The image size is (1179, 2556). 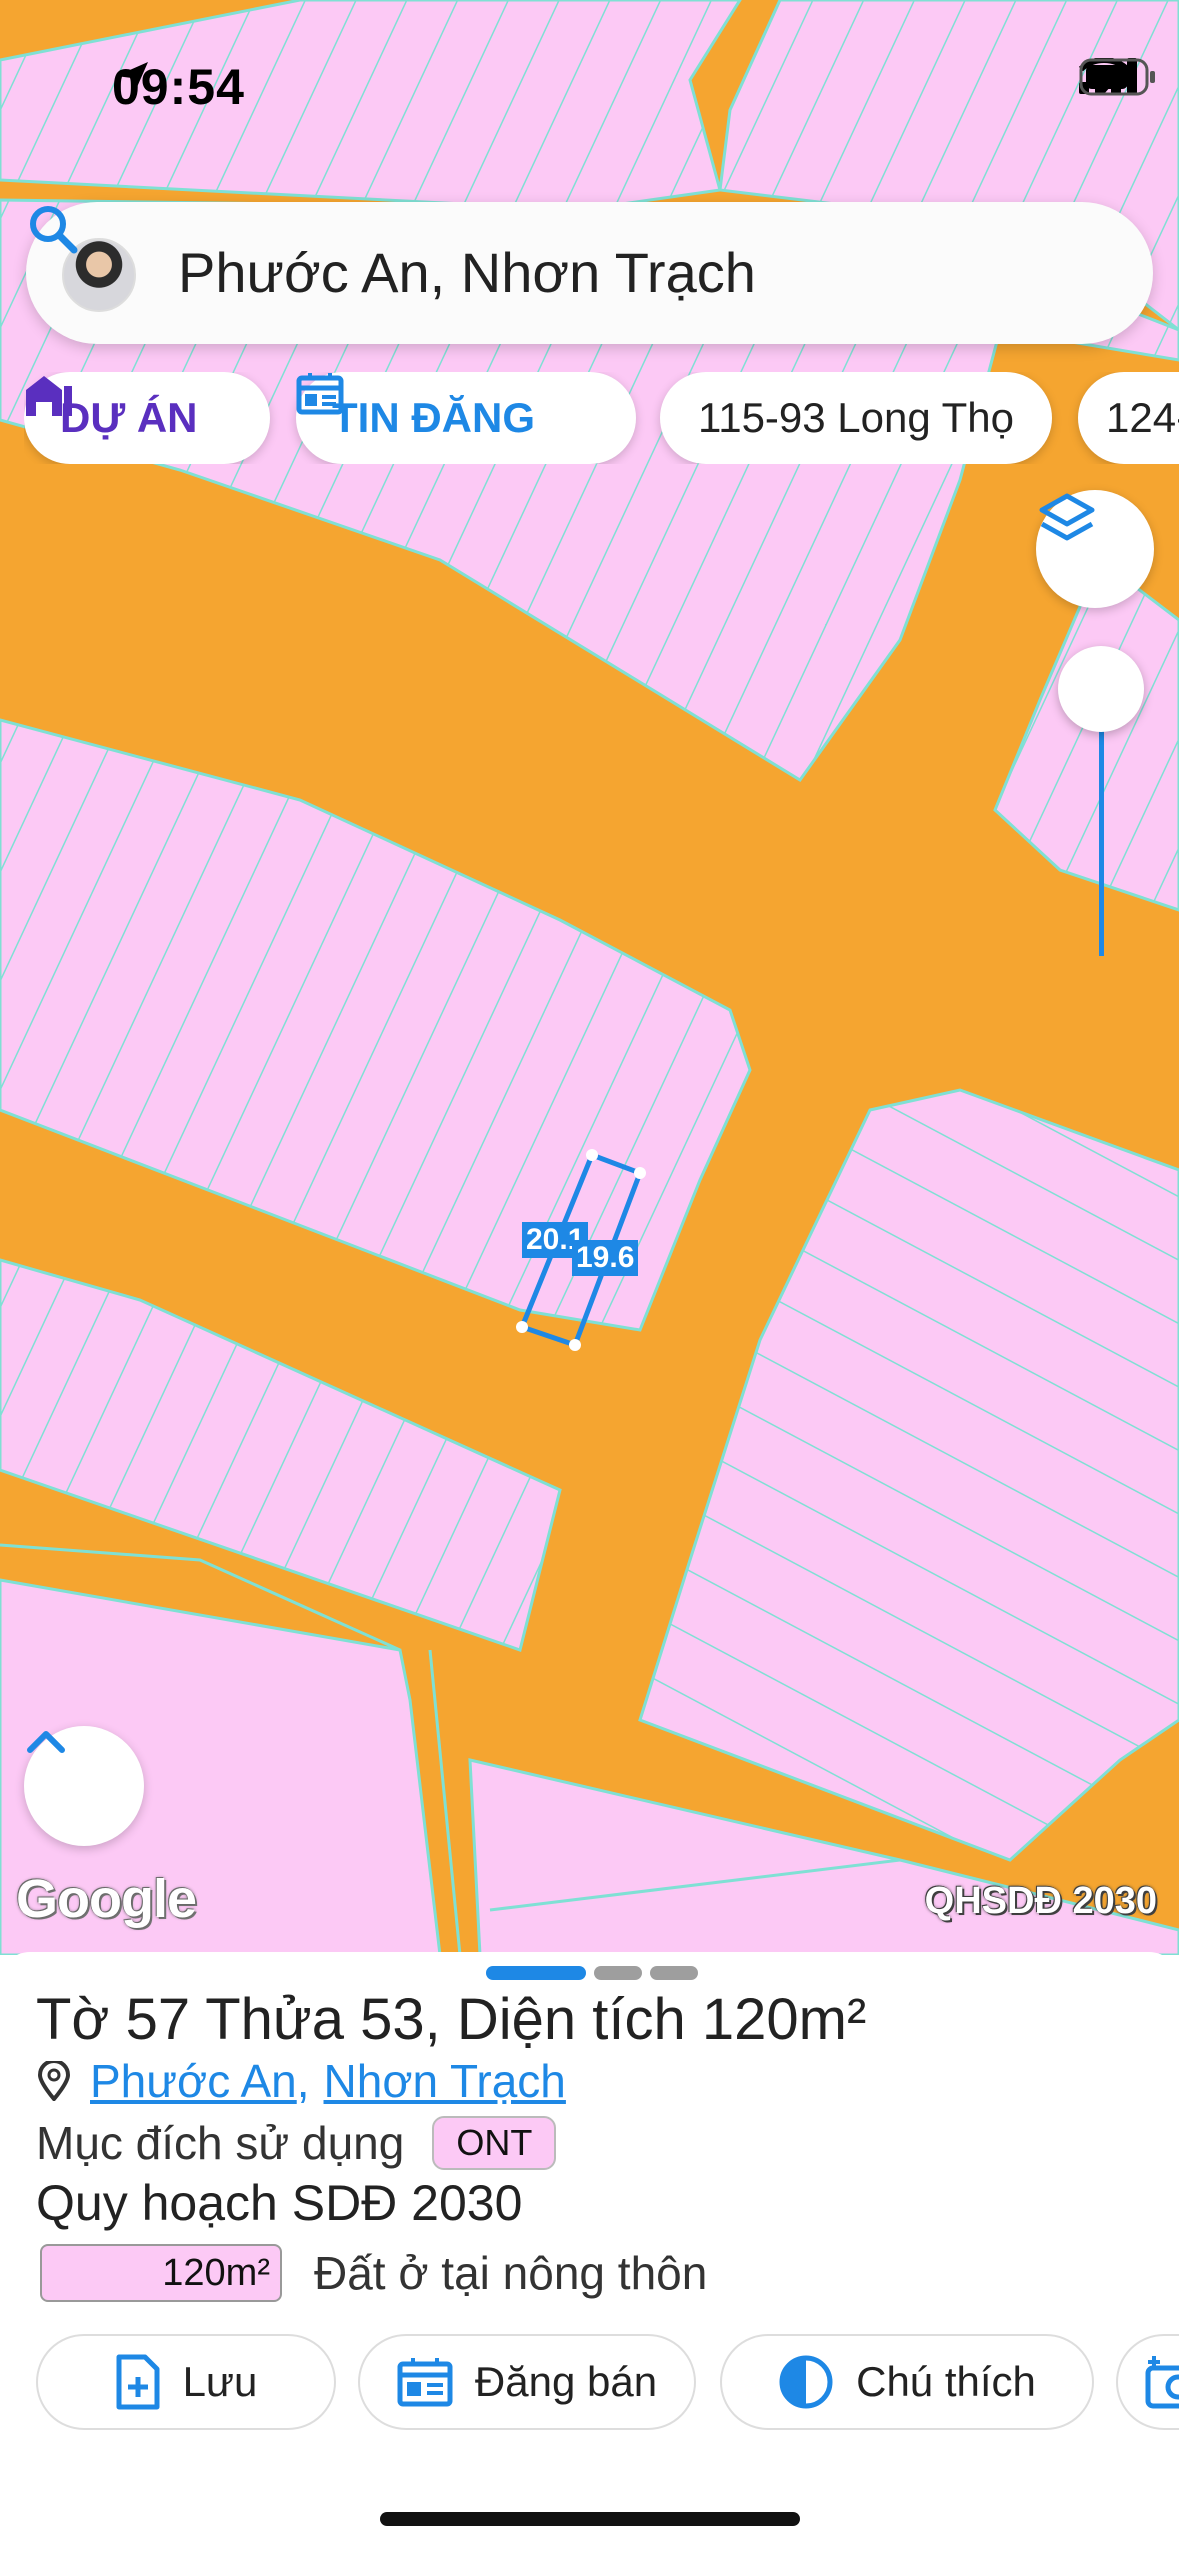 I want to click on chip-label: 115-93 Long Thọ, so click(x=856, y=417).